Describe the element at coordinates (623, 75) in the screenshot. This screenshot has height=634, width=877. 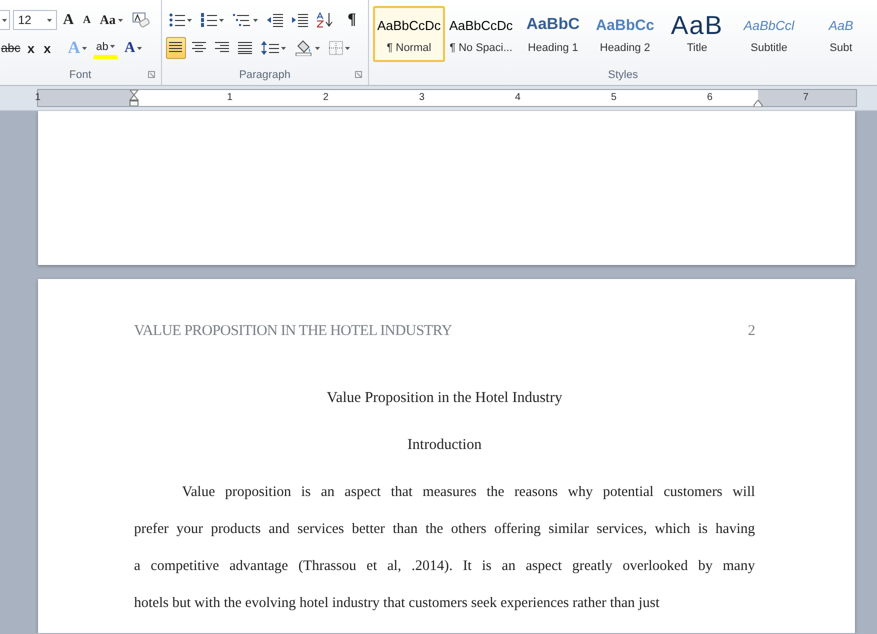
I see `group-label: Styles` at that location.